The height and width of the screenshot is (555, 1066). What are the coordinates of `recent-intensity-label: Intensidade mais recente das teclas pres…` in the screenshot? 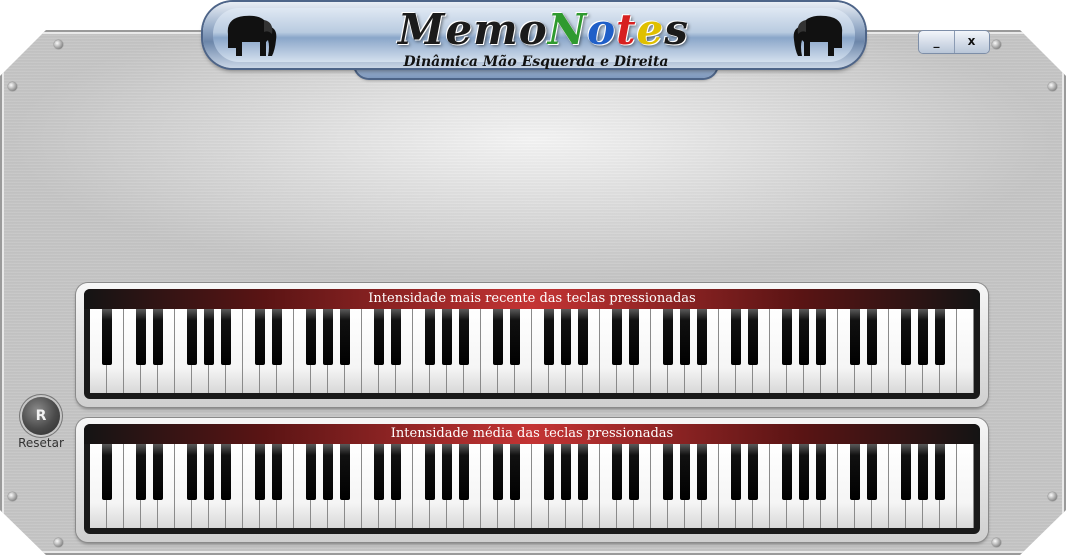 It's located at (532, 299).